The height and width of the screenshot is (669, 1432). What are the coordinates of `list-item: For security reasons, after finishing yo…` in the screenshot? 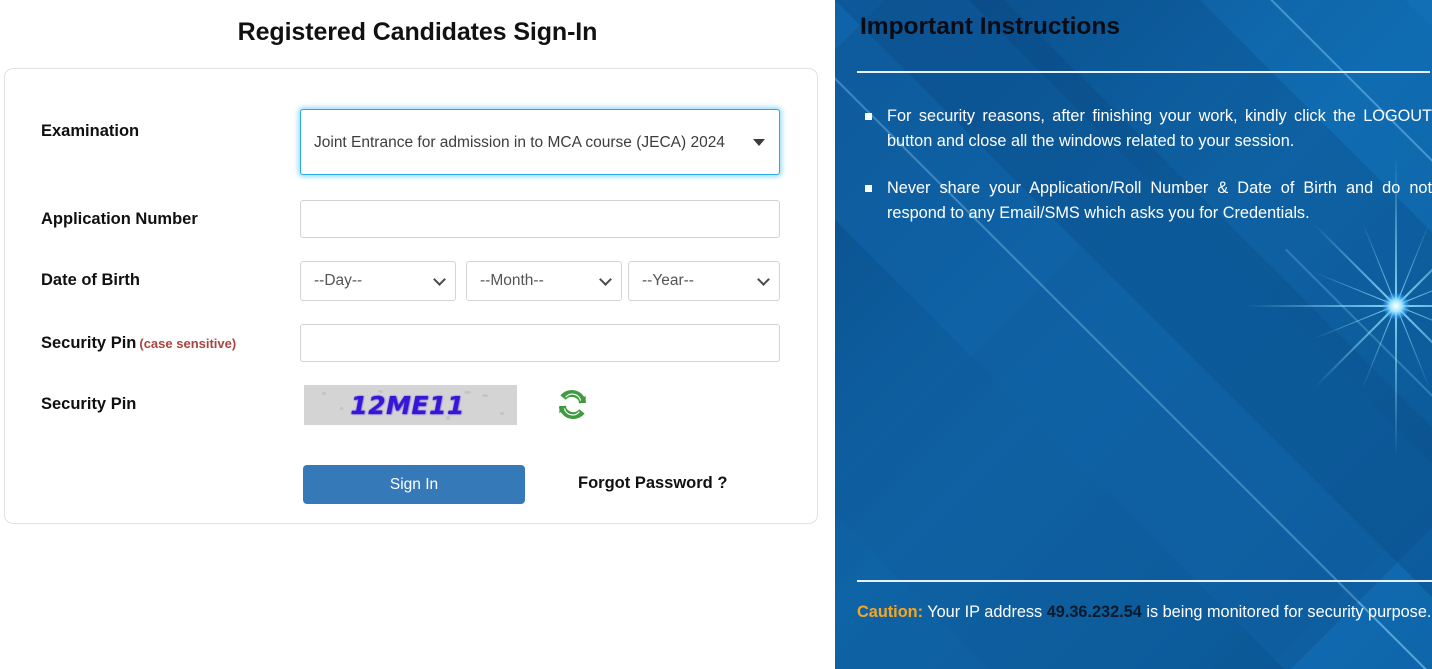 It's located at (1144, 129).